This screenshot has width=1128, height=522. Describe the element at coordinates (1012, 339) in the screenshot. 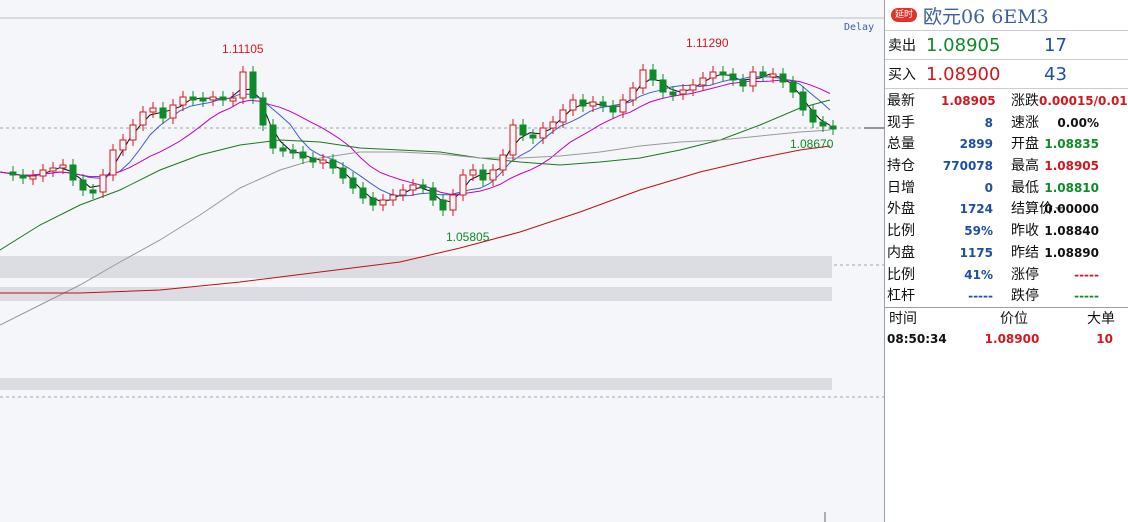

I see `trade-price: 1.08900` at that location.